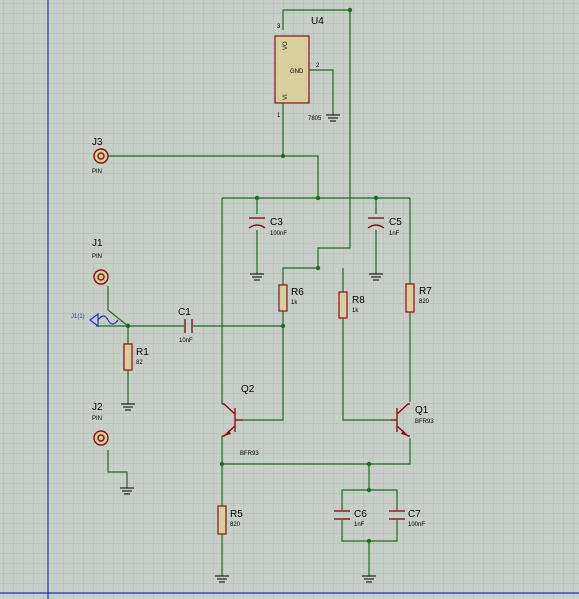 The width and height of the screenshot is (579, 599). I want to click on q1-part: BFR93, so click(424, 422).